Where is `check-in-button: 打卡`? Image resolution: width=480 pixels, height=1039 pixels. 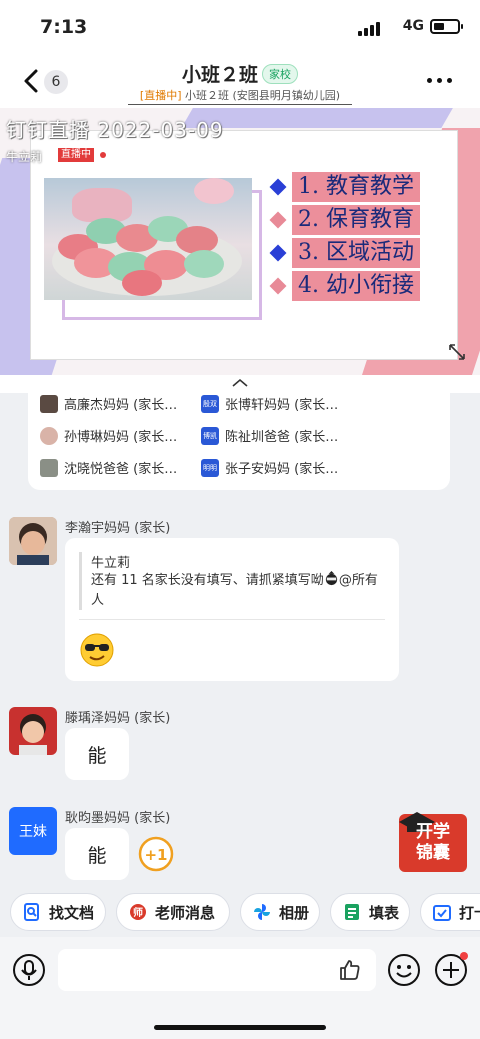 check-in-button: 打卡 is located at coordinates (450, 912).